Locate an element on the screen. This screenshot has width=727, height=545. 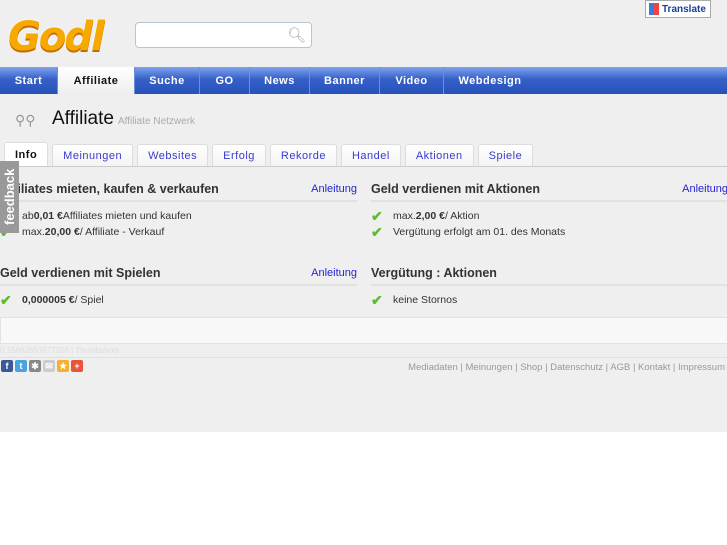
social-icons: f t ✱ ✉ ★ + is located at coordinates (42, 366).